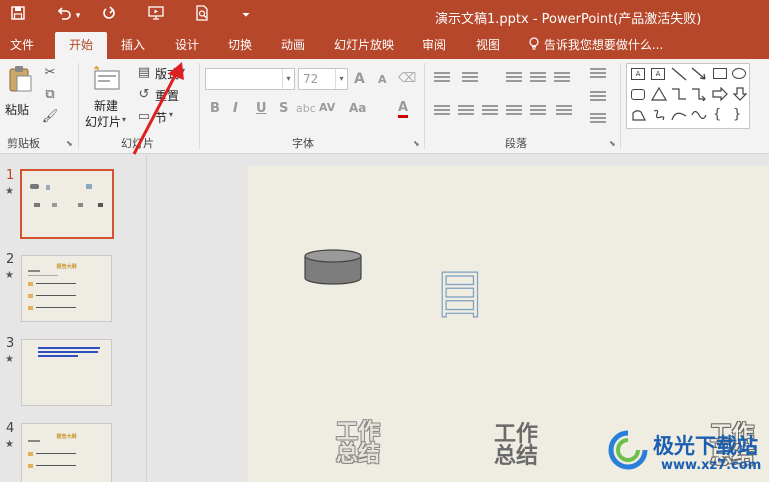 The width and height of the screenshot is (769, 482). Describe the element at coordinates (538, 110) in the screenshot. I see `distributed-icon` at that location.